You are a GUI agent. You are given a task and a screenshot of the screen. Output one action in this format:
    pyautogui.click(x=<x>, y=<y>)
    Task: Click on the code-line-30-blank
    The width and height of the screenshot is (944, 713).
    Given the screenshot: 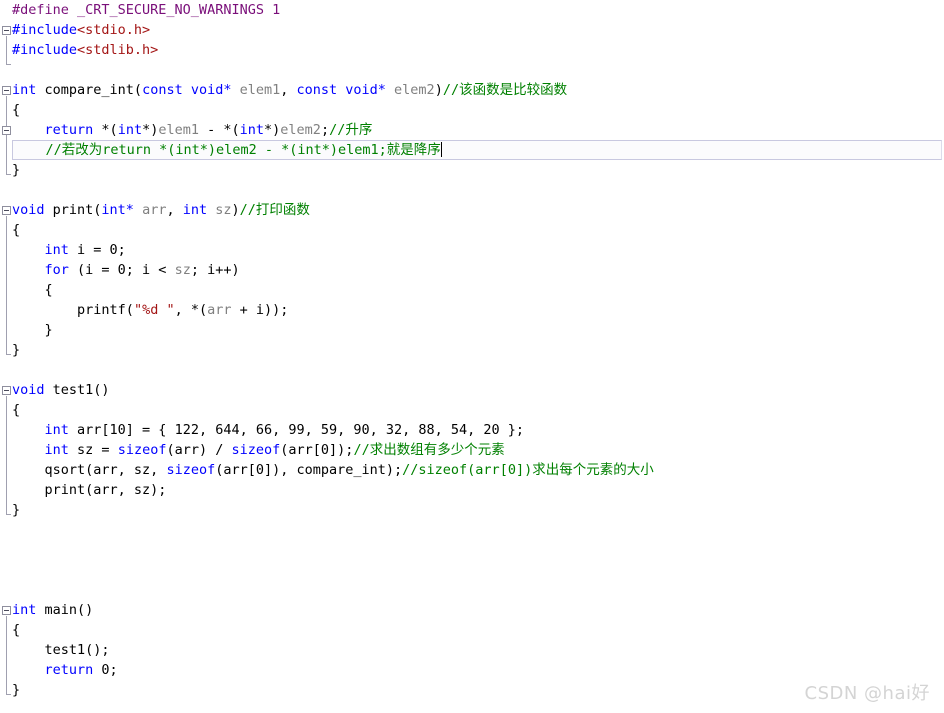 What is the action you would take?
    pyautogui.click(x=472, y=590)
    